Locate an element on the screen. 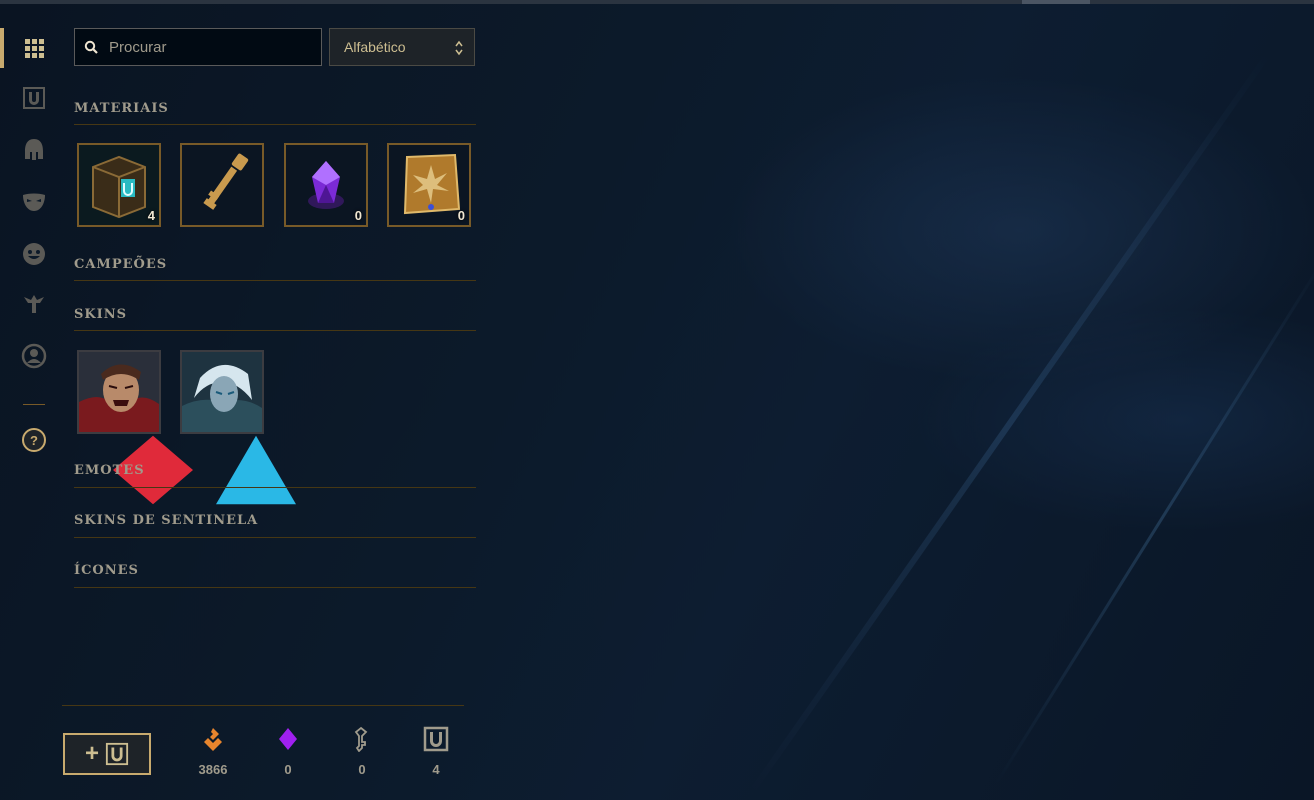 Image resolution: width=1314 pixels, height=800 pixels. ward-icon is located at coordinates (34, 304).